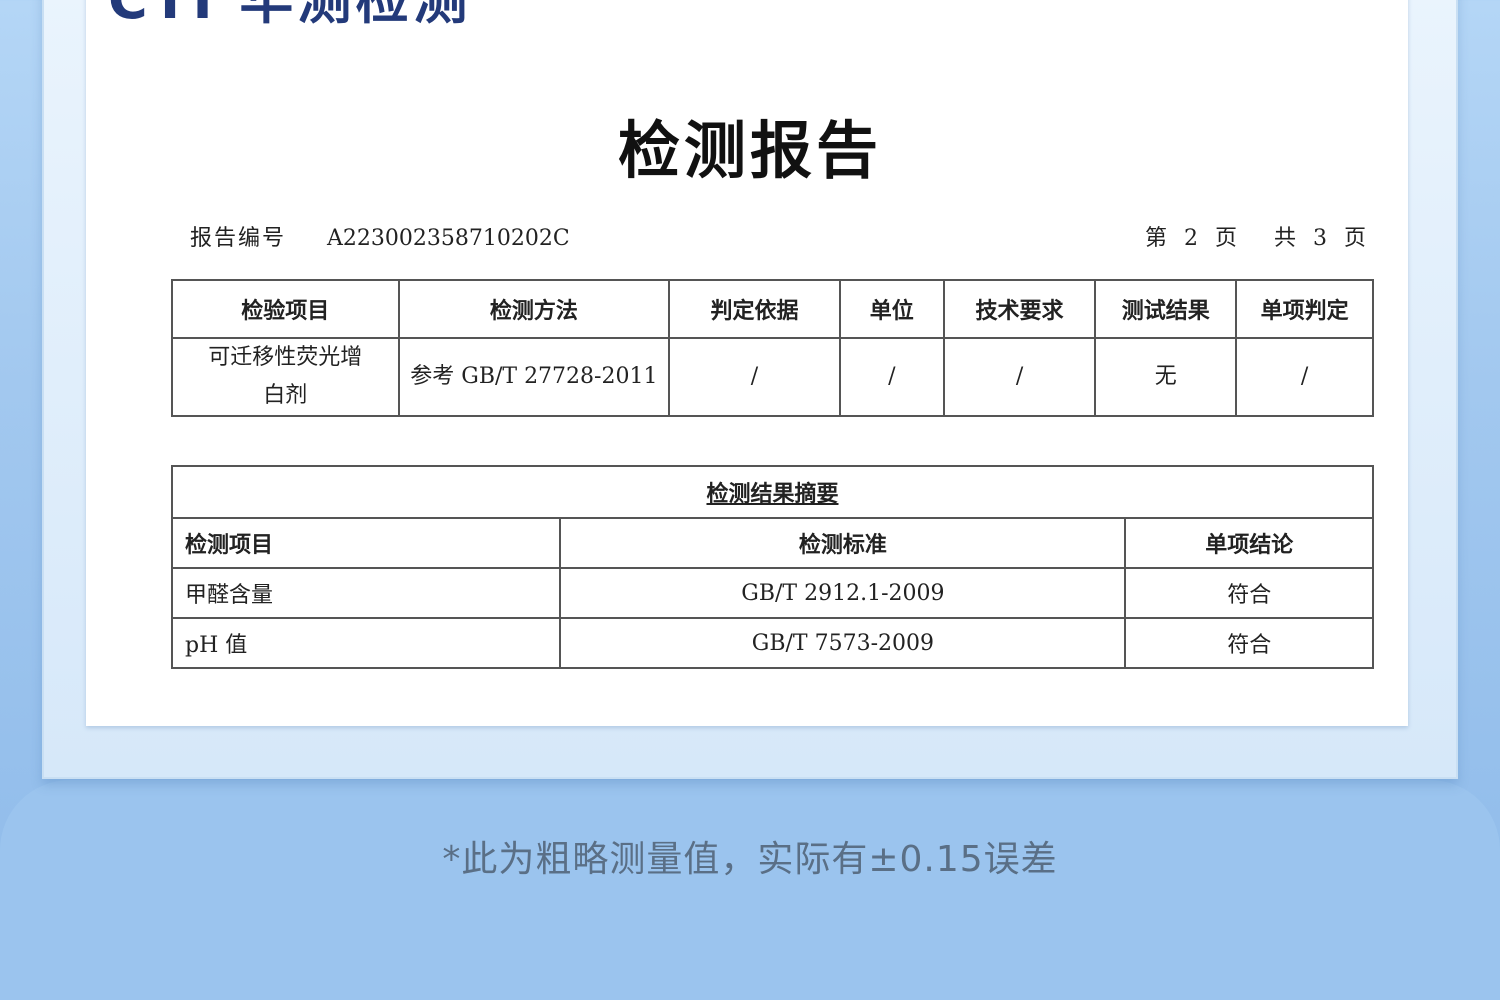 Image resolution: width=1500 pixels, height=1000 pixels. Describe the element at coordinates (1191, 238) in the screenshot. I see `page-current: 2` at that location.